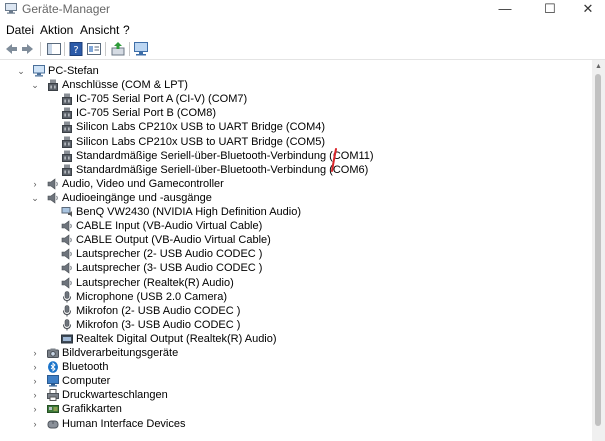 Image resolution: width=605 pixels, height=441 pixels. What do you see at coordinates (169, 254) in the screenshot?
I see `tree-item-label: Lautsprecher (2- USB Audio CODEC )` at bounding box center [169, 254].